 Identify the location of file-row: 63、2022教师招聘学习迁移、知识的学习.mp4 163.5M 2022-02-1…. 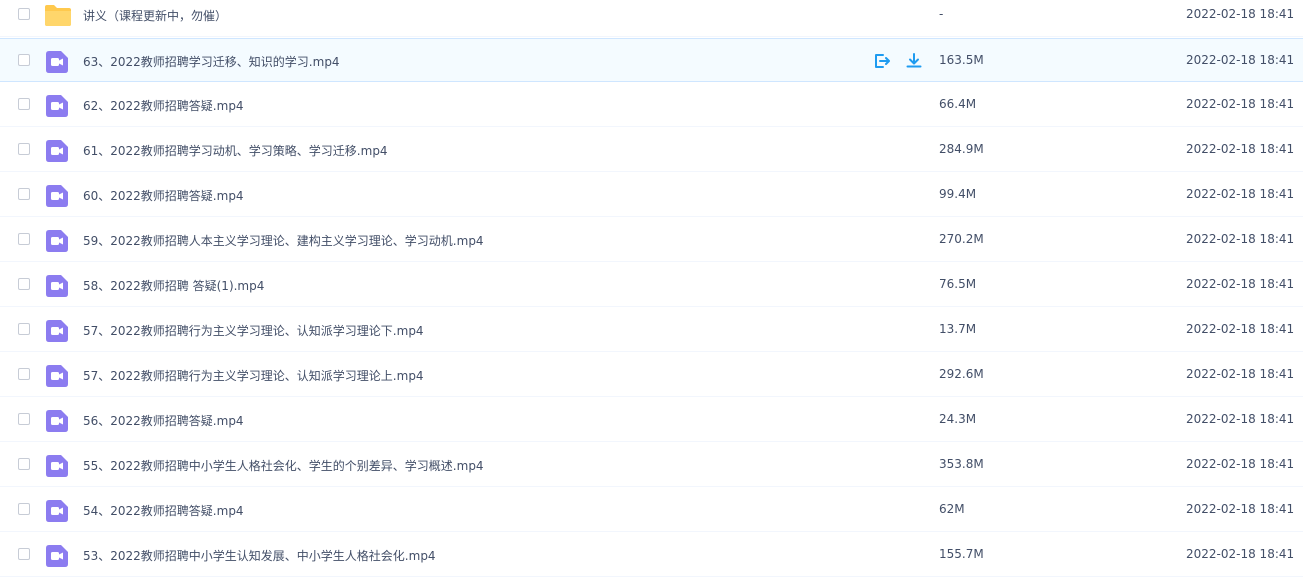
(651, 60).